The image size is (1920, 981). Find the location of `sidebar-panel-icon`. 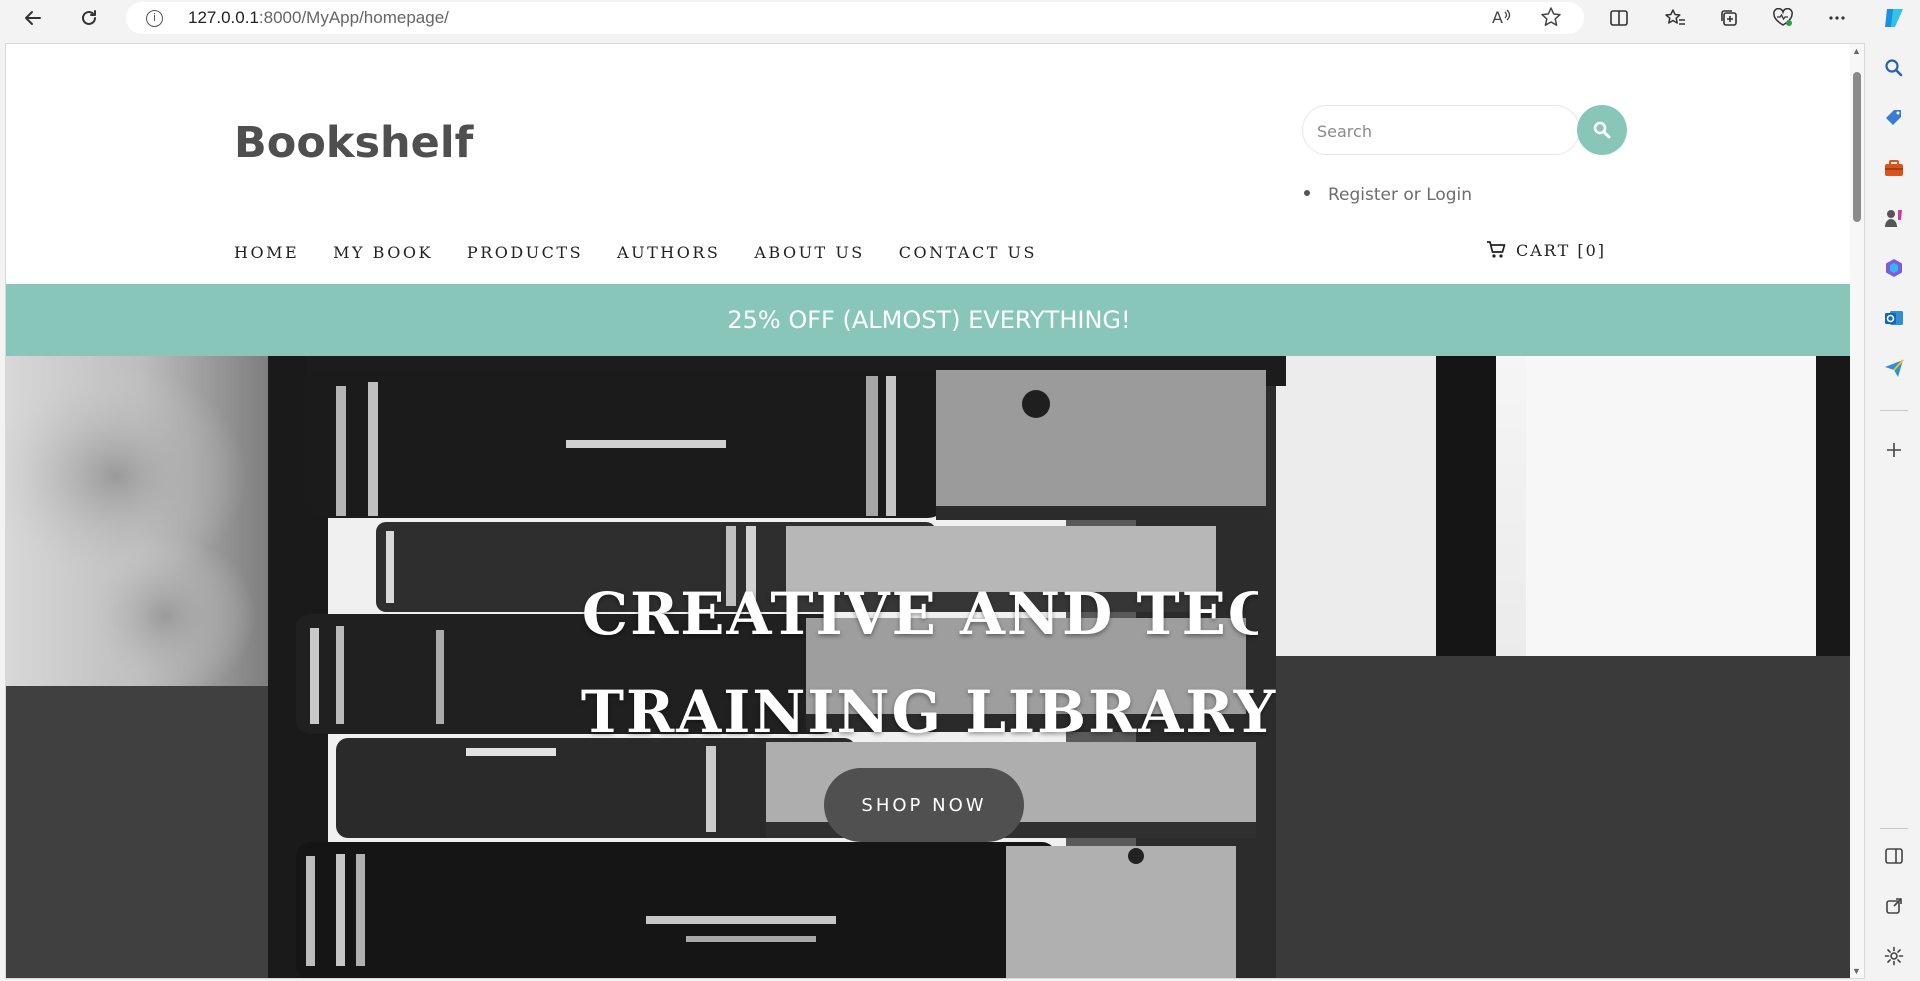

sidebar-panel-icon is located at coordinates (1894, 856).